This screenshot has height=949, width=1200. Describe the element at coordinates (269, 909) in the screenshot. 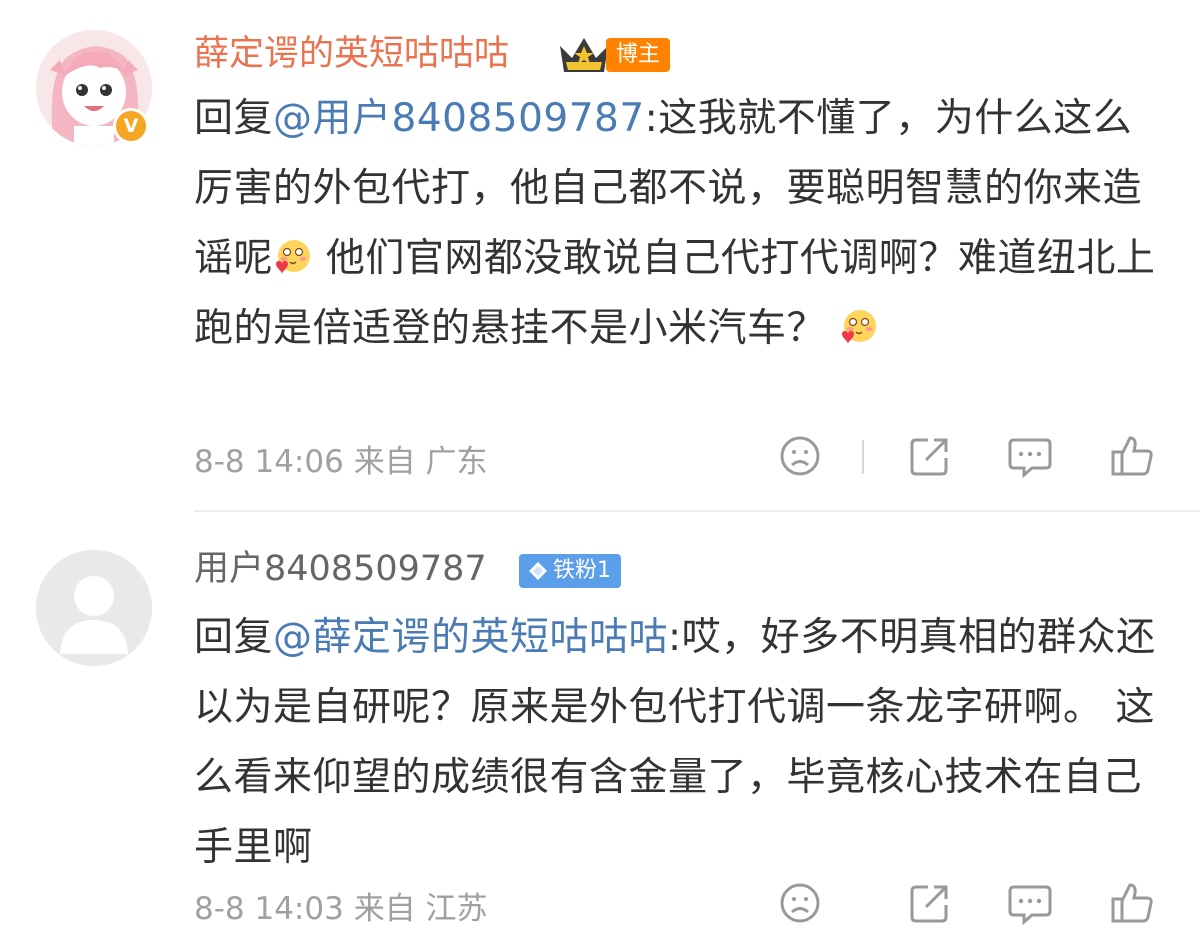

I see `timestamp: 8-8 14:03` at that location.